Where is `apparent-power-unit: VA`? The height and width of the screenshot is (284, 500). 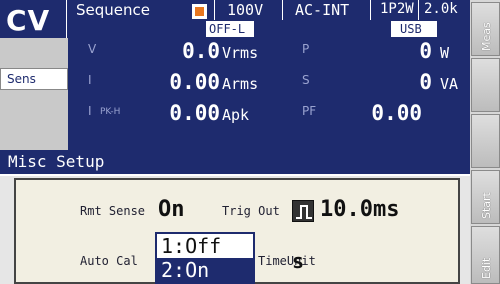 apparent-power-unit: VA is located at coordinates (449, 84).